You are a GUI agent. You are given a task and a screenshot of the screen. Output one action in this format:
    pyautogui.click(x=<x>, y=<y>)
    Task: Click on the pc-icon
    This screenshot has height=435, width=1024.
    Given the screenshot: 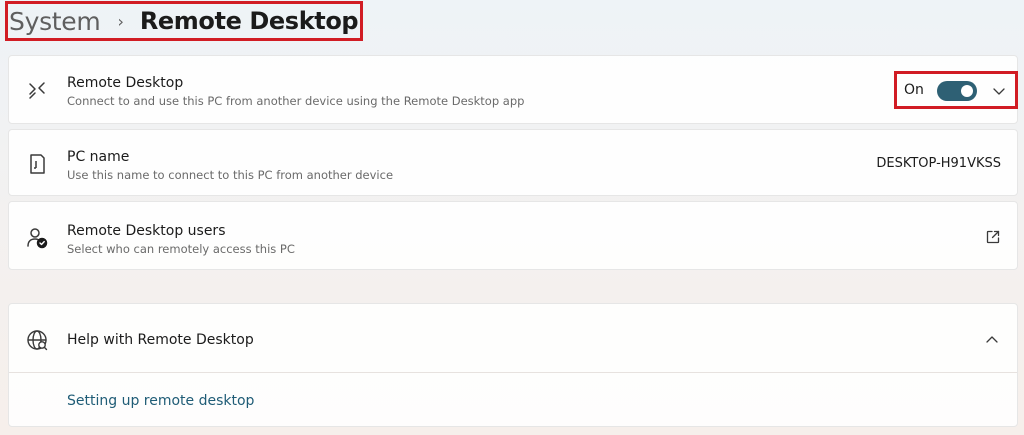 What is the action you would take?
    pyautogui.click(x=37, y=164)
    